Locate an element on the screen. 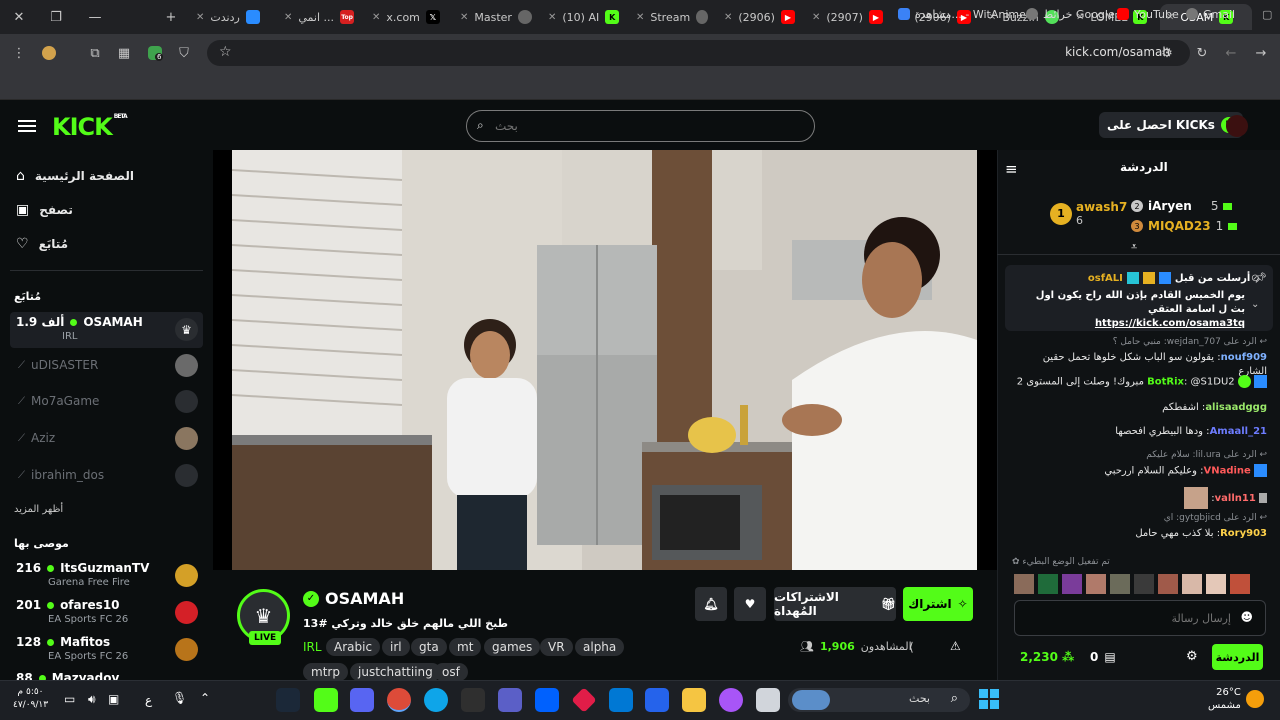 This screenshot has width=1280, height=720. tab: ✕ x.com 𝕏 is located at coordinates (408, 17).